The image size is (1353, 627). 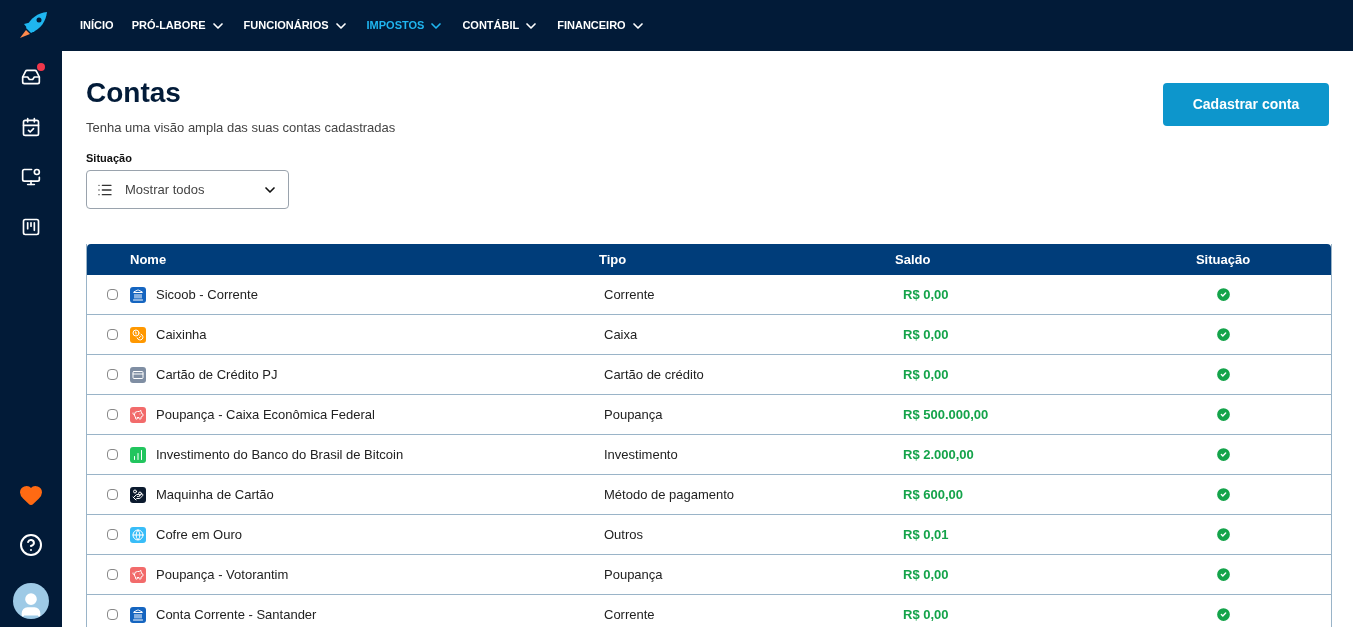 I want to click on account-name: Conta Corrente - Santander, so click(x=236, y=614).